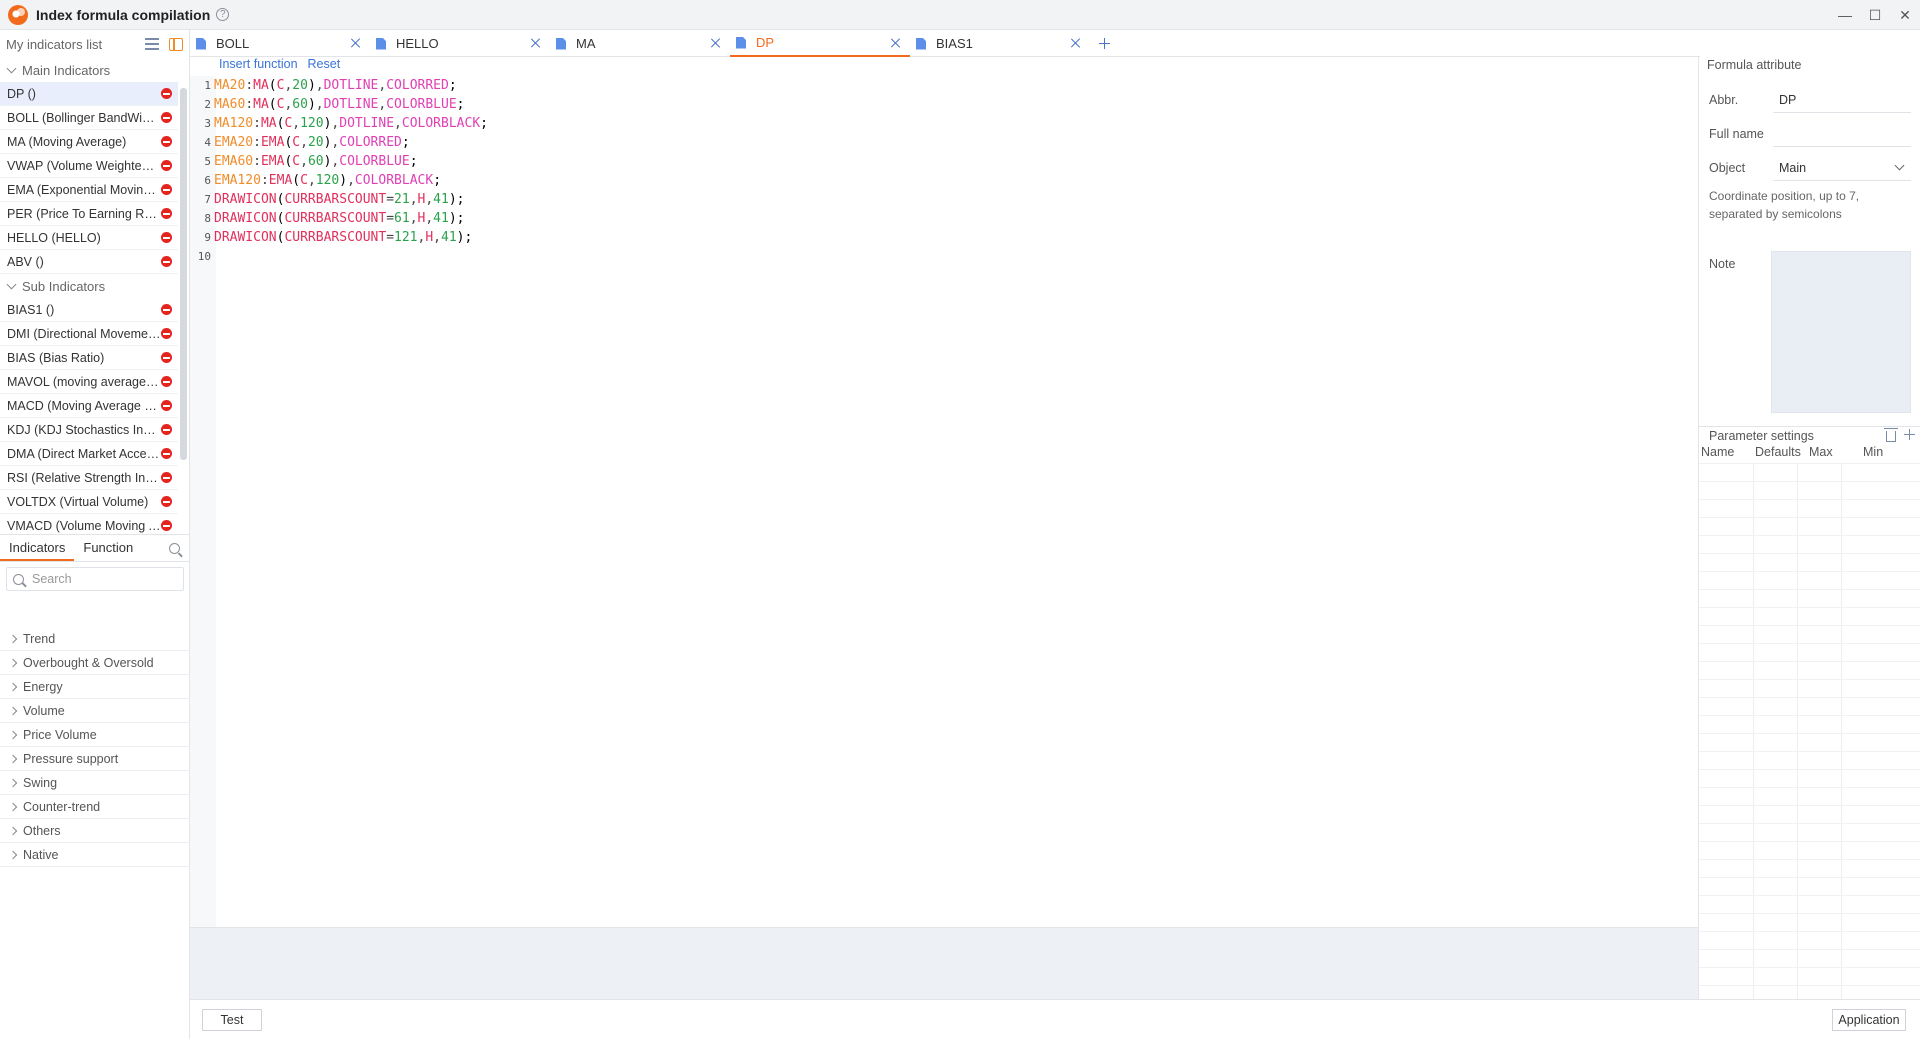 This screenshot has height=1039, width=1920. What do you see at coordinates (95, 663) in the screenshot?
I see `category-item: Overbought & Oversold` at bounding box center [95, 663].